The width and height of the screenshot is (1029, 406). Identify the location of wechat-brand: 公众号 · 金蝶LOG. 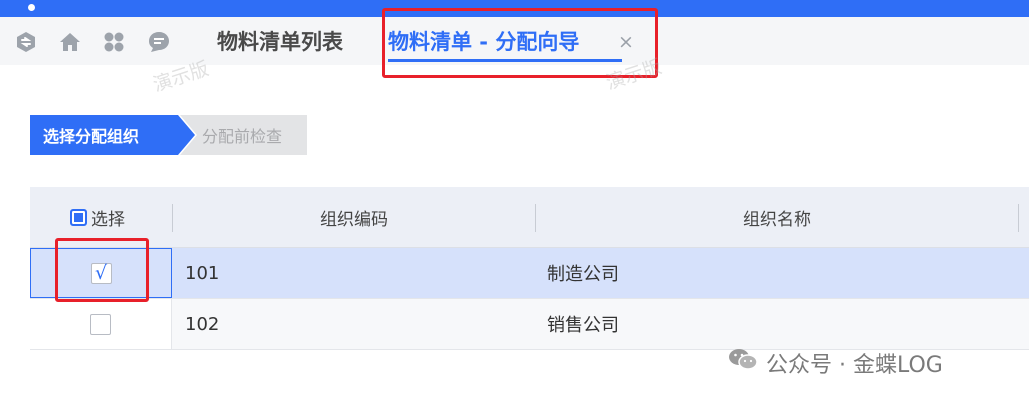
(835, 363).